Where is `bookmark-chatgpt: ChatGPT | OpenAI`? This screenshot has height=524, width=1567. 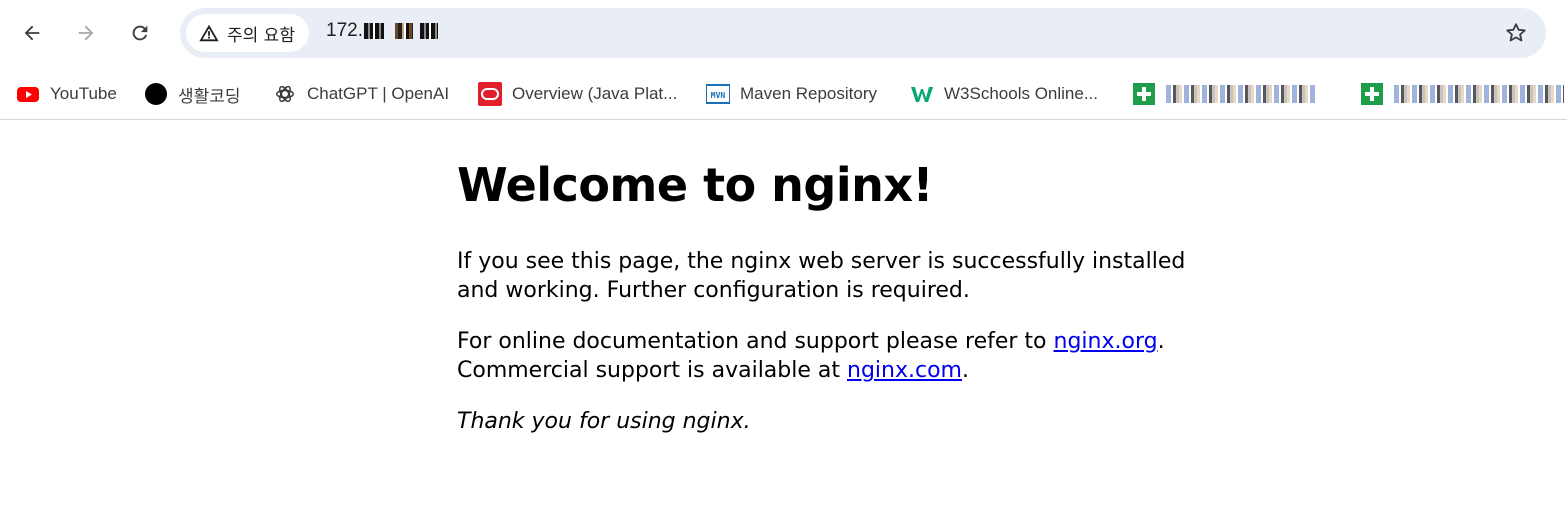
bookmark-chatgpt: ChatGPT | OpenAI is located at coordinates (361, 94).